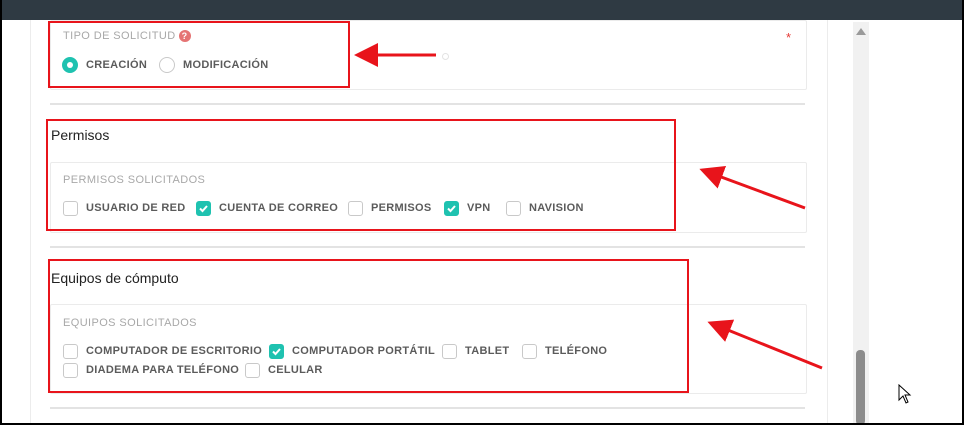  I want to click on scrollbar-thumb, so click(860, 387).